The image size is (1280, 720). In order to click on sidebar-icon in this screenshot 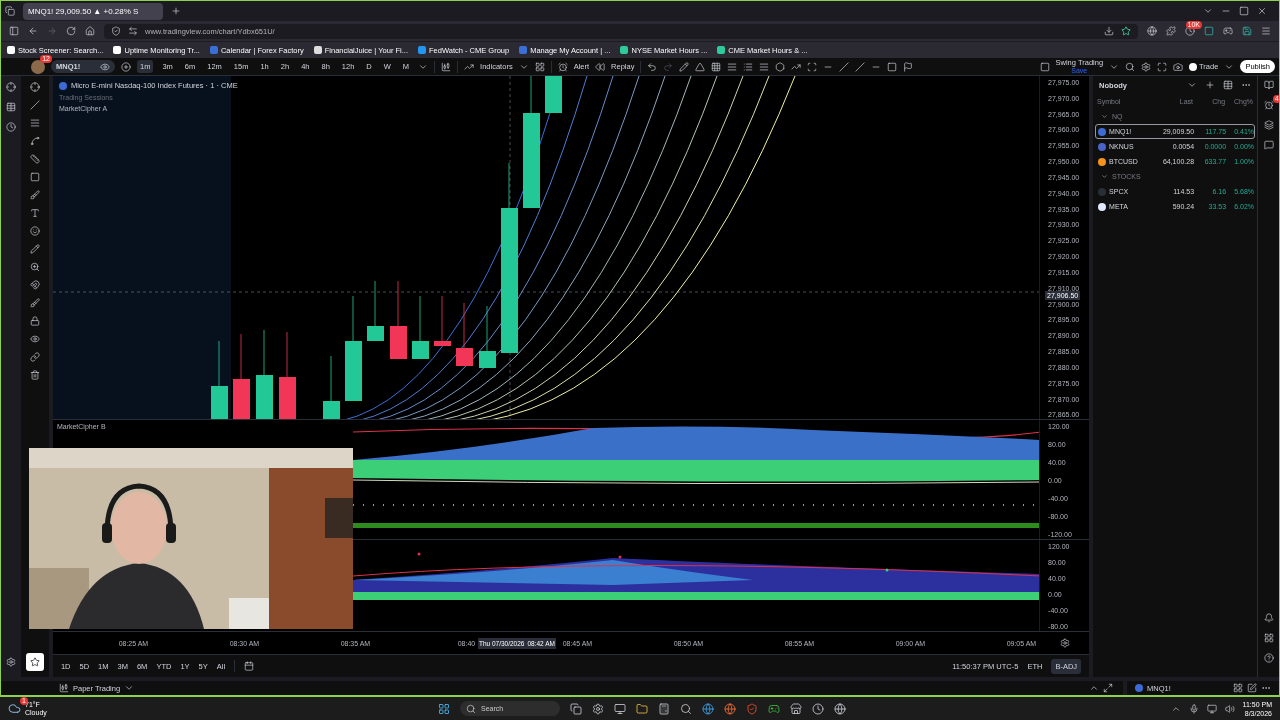, I will do `click(14, 31)`.